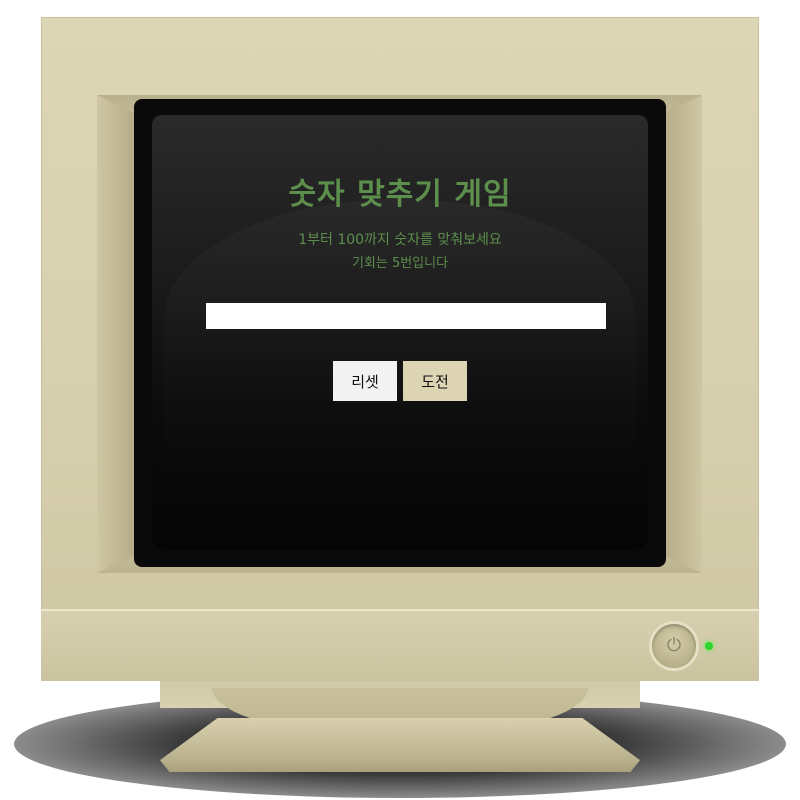 The image size is (800, 800). What do you see at coordinates (435, 381) in the screenshot?
I see `challenge-button: 도전` at bounding box center [435, 381].